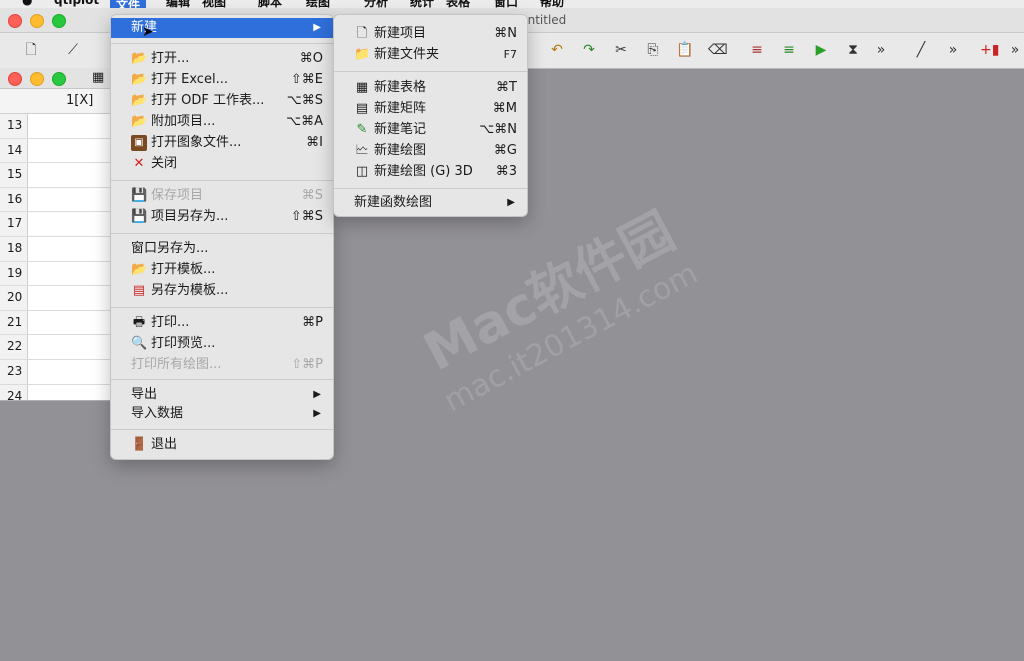 The image size is (1024, 661). I want to click on menu-item-new-function-plot: 新建函数绘图 ▶, so click(430, 203).